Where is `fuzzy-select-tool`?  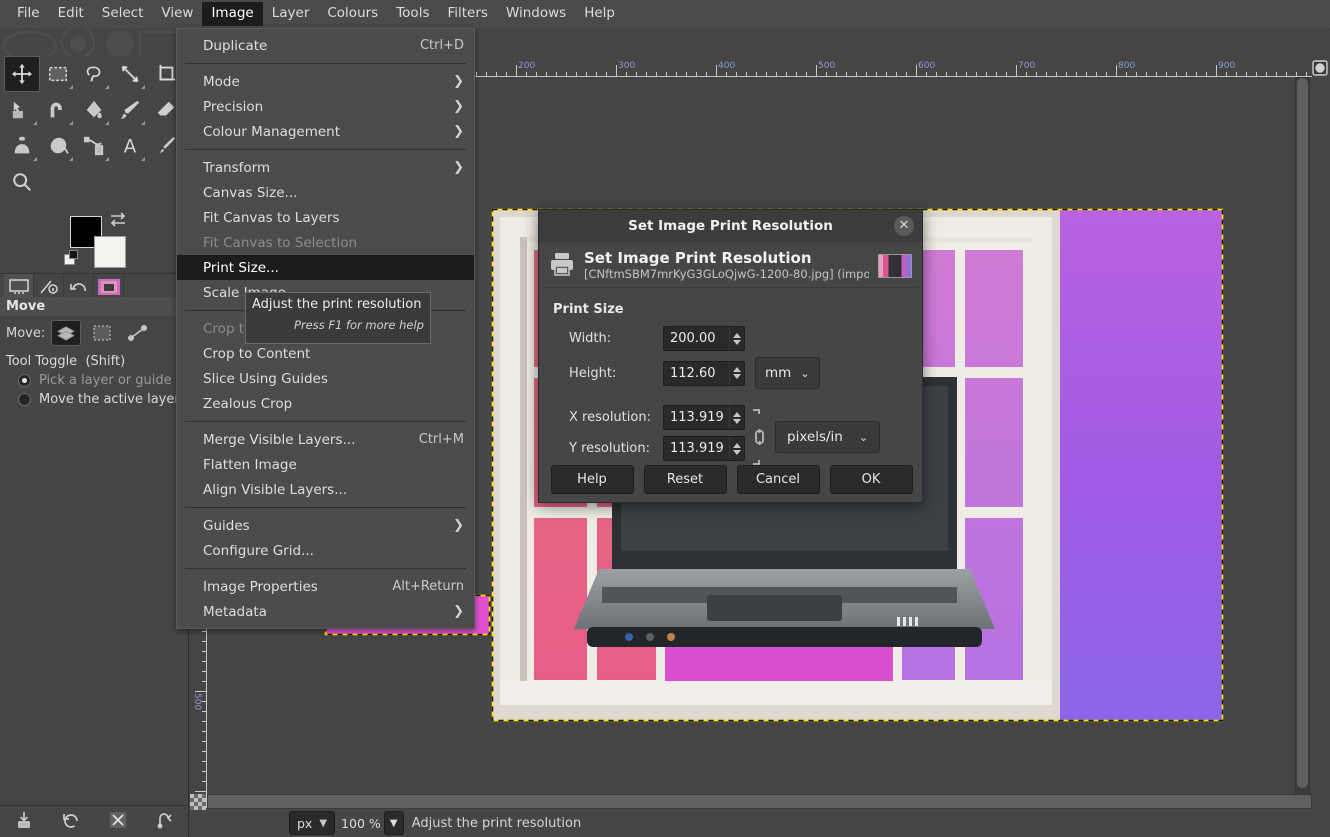
fuzzy-select-tool is located at coordinates (130, 74).